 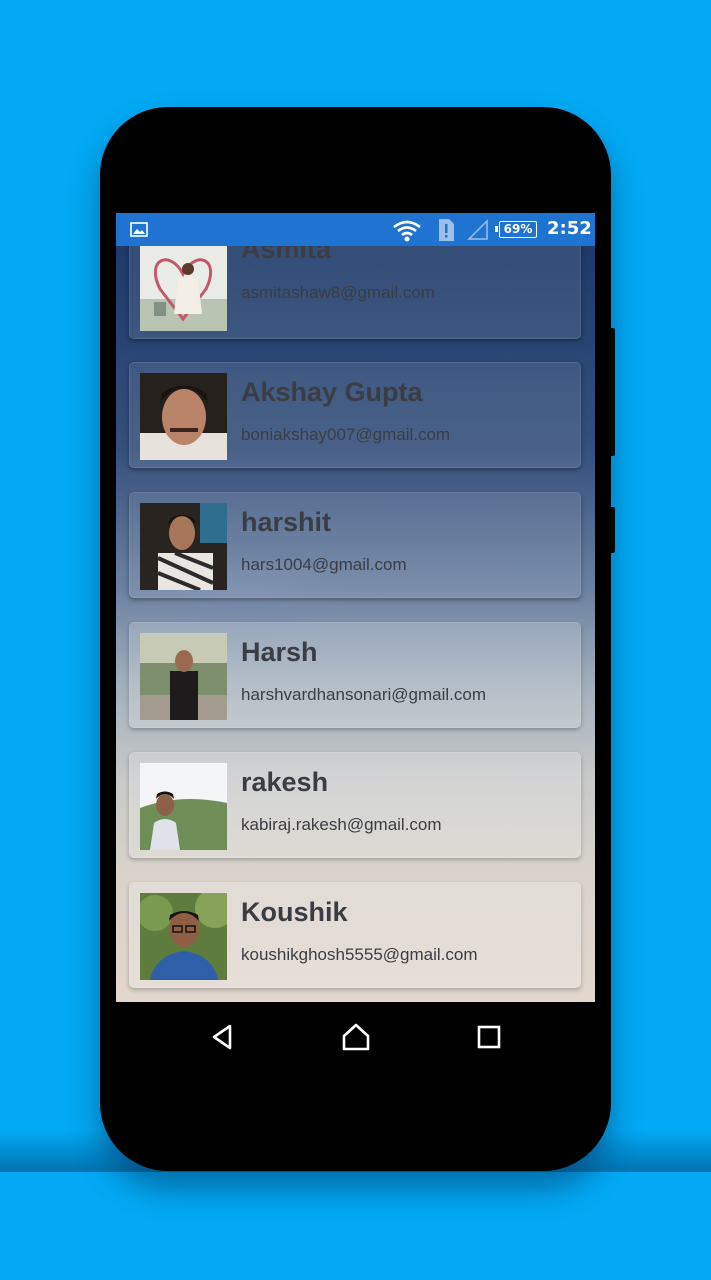 I want to click on contact-name: harshit, so click(x=286, y=522).